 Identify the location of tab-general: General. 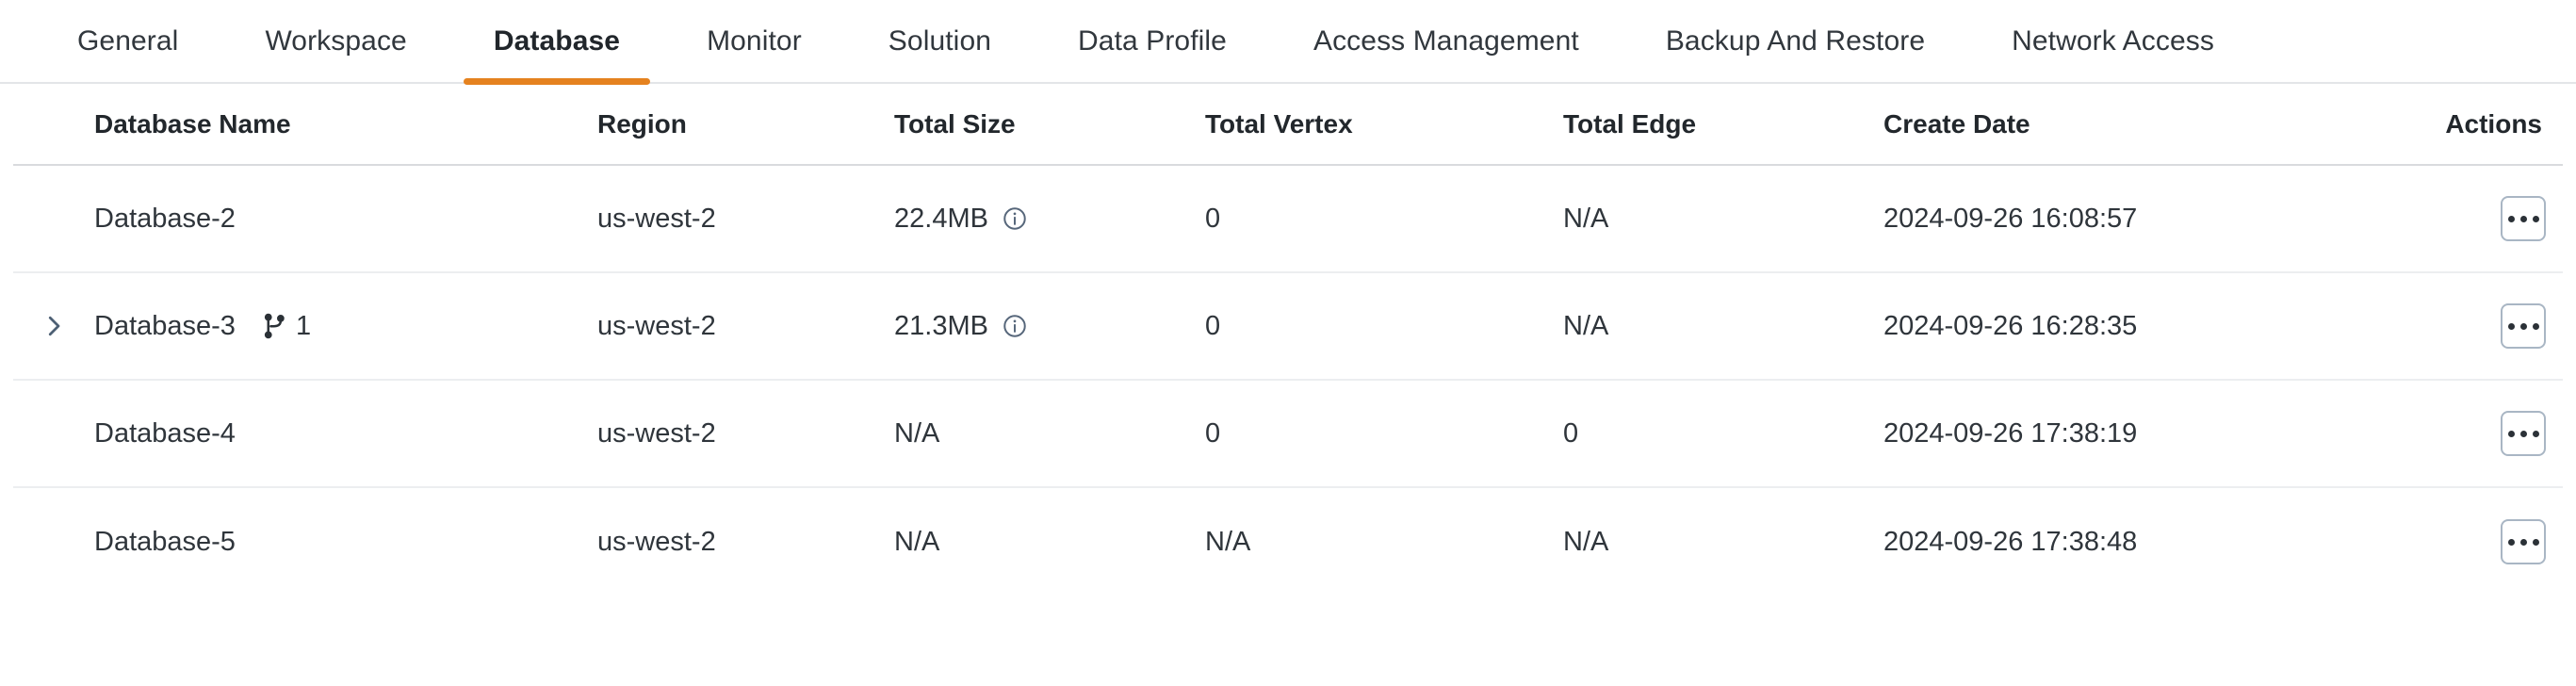
(127, 42).